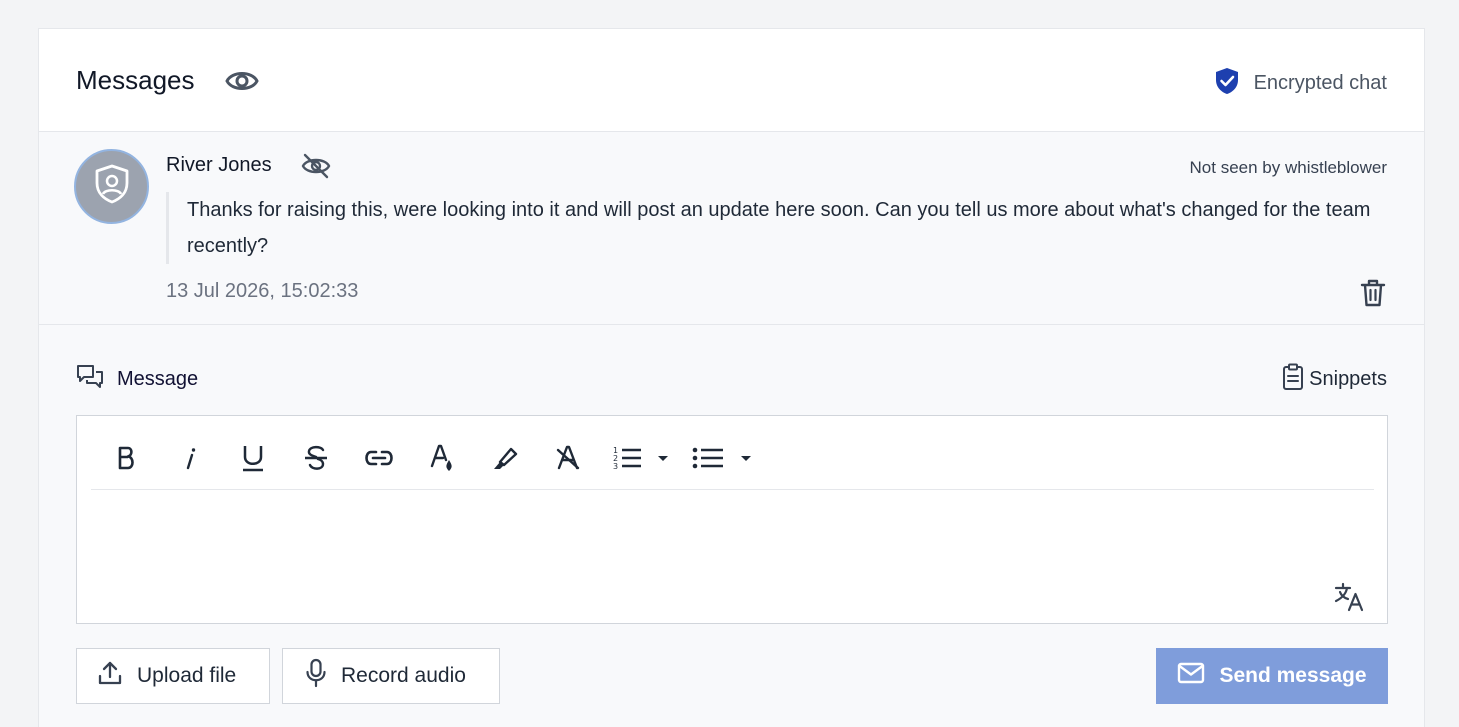  What do you see at coordinates (1293, 379) in the screenshot?
I see `clipboard-icon` at bounding box center [1293, 379].